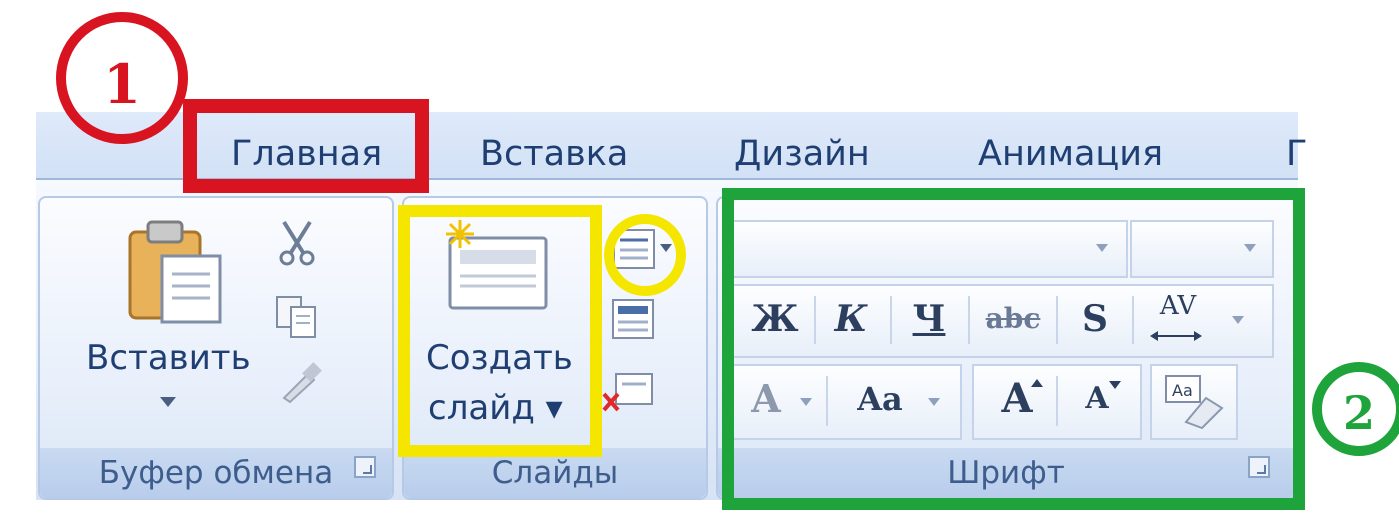  I want to click on annotation-number-1: 1, so click(122, 84).